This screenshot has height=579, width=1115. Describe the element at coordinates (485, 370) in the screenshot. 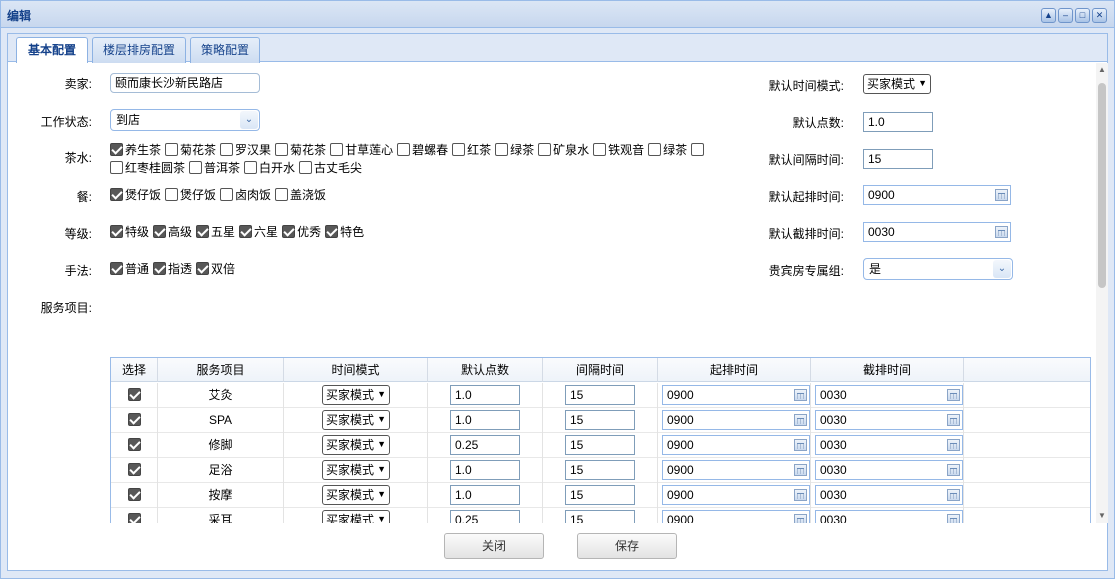

I see `grid-header-points: 默认点数` at that location.